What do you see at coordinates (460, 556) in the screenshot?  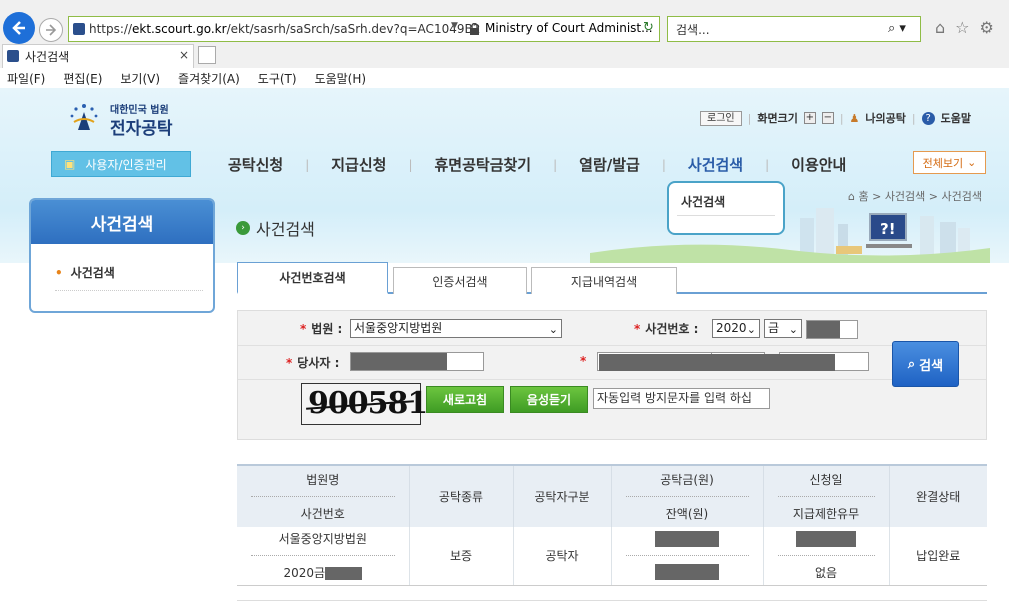 I see `cell-deposit-type: 보증` at bounding box center [460, 556].